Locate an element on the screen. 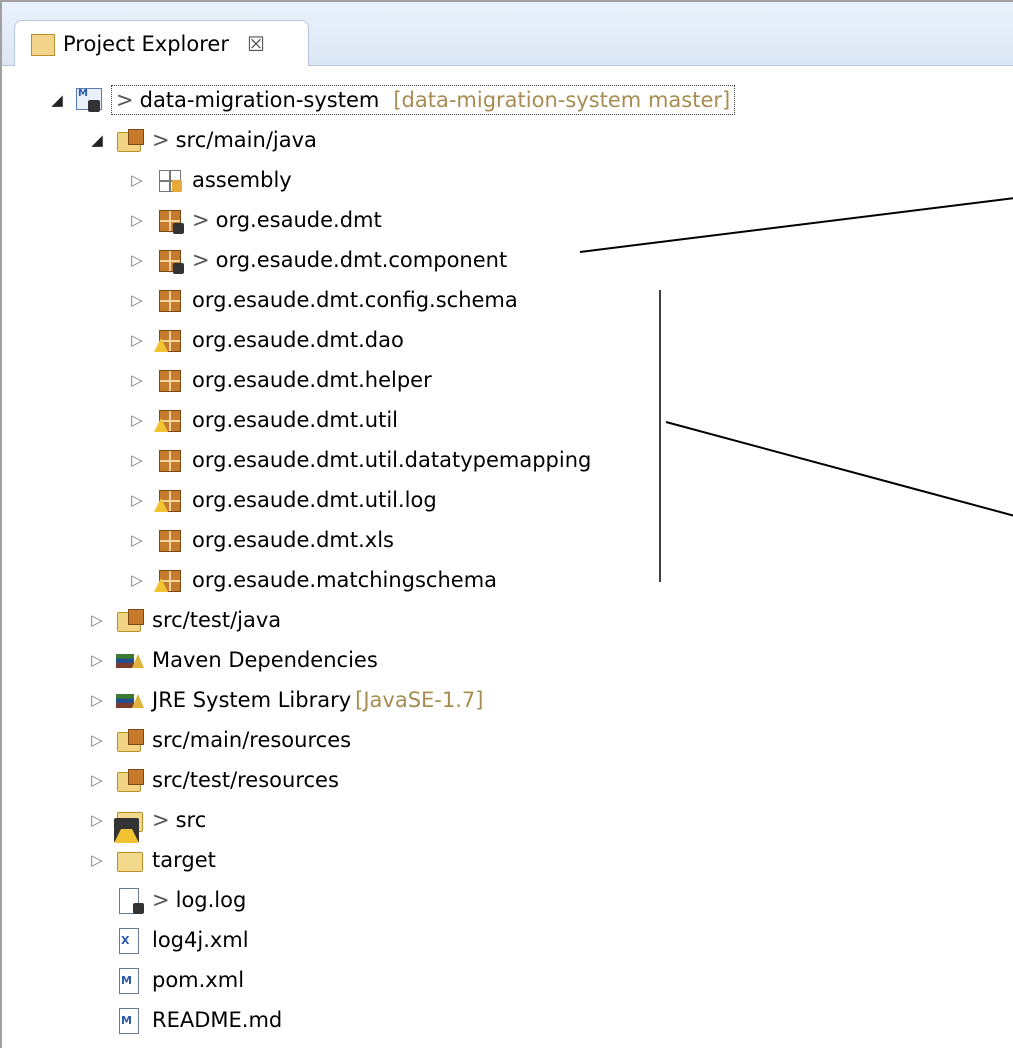 The width and height of the screenshot is (1013, 1048). annotation-line-component is located at coordinates (796, 225).